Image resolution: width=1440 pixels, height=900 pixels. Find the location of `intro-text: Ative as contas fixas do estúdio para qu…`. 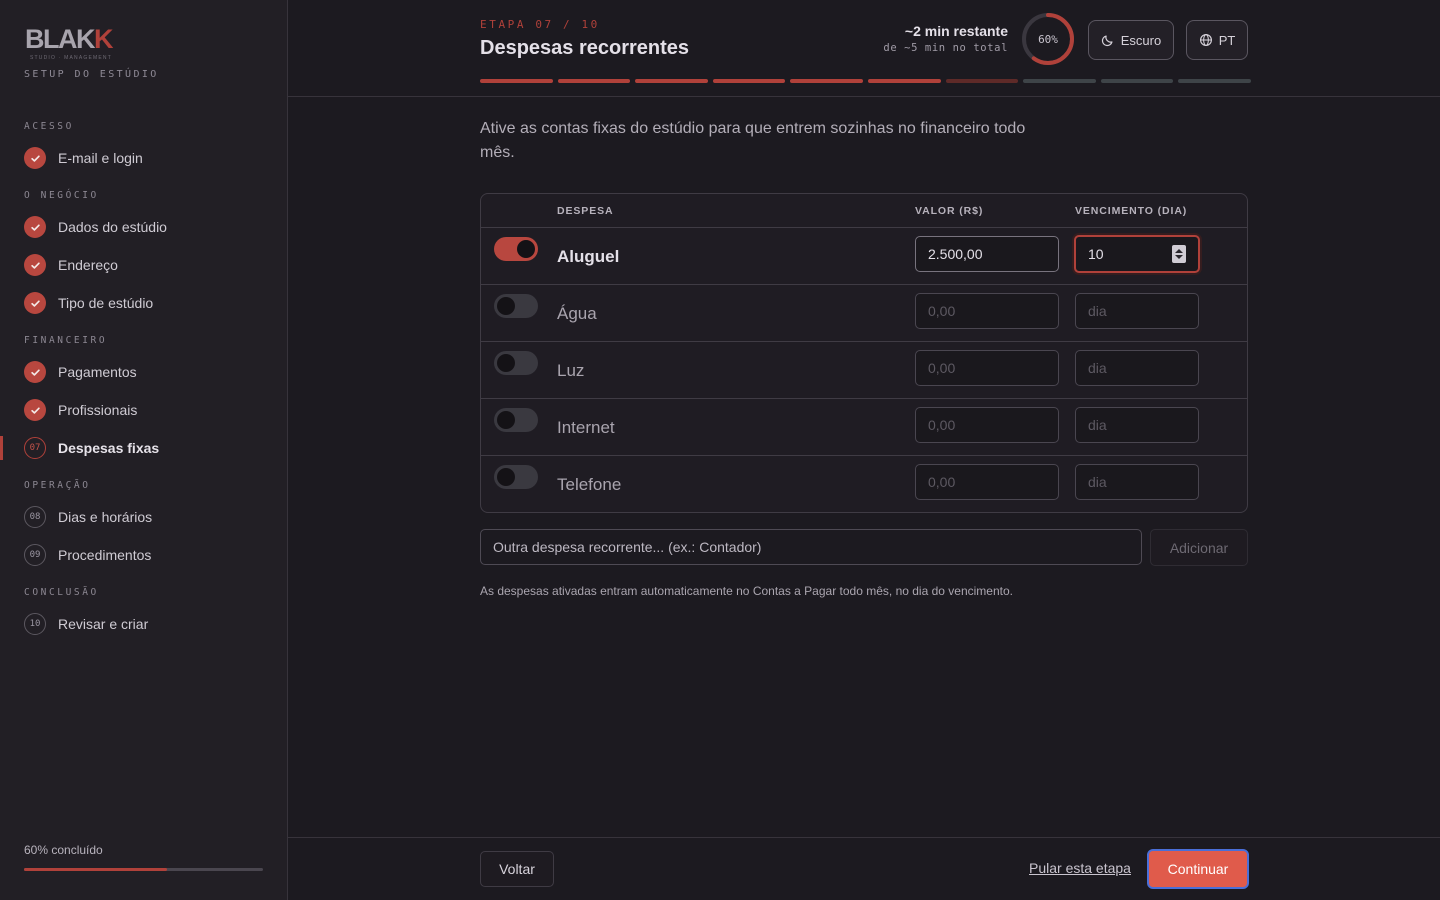

intro-text: Ative as contas fixas do estúdio para qu… is located at coordinates (753, 140).